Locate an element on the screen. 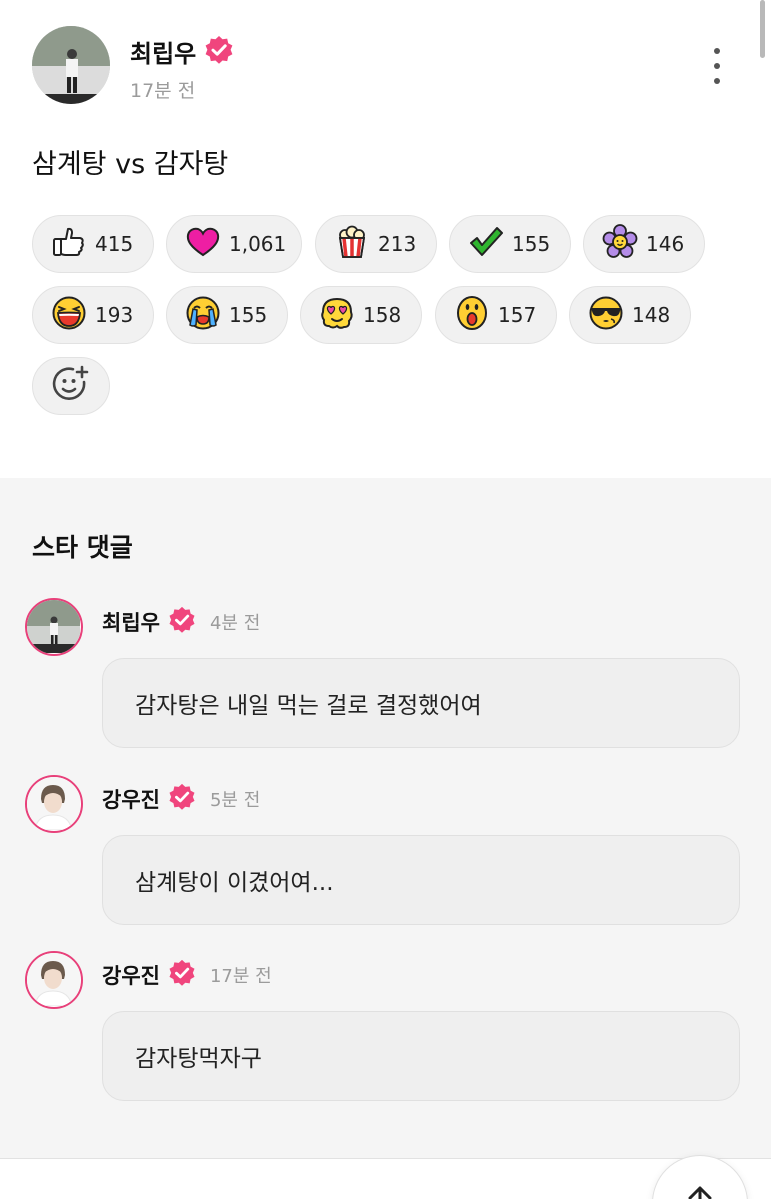 Image resolution: width=771 pixels, height=1199 pixels. reaction-chip-checkmark: 155 is located at coordinates (510, 244).